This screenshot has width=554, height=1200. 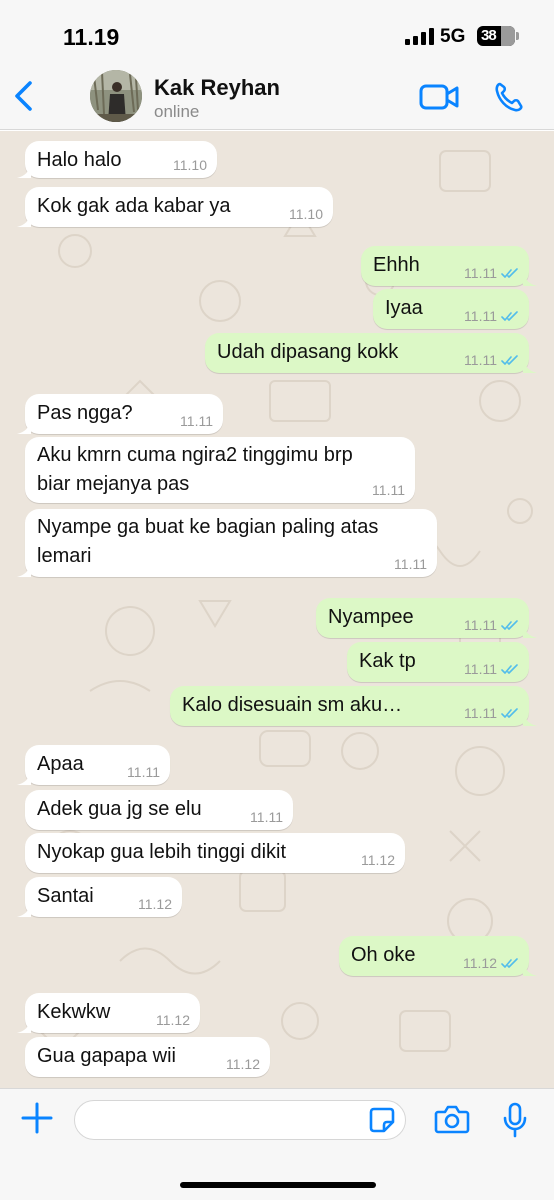 I want to click on incoming-message: Adek gua jg se elu 11.11, so click(x=159, y=810).